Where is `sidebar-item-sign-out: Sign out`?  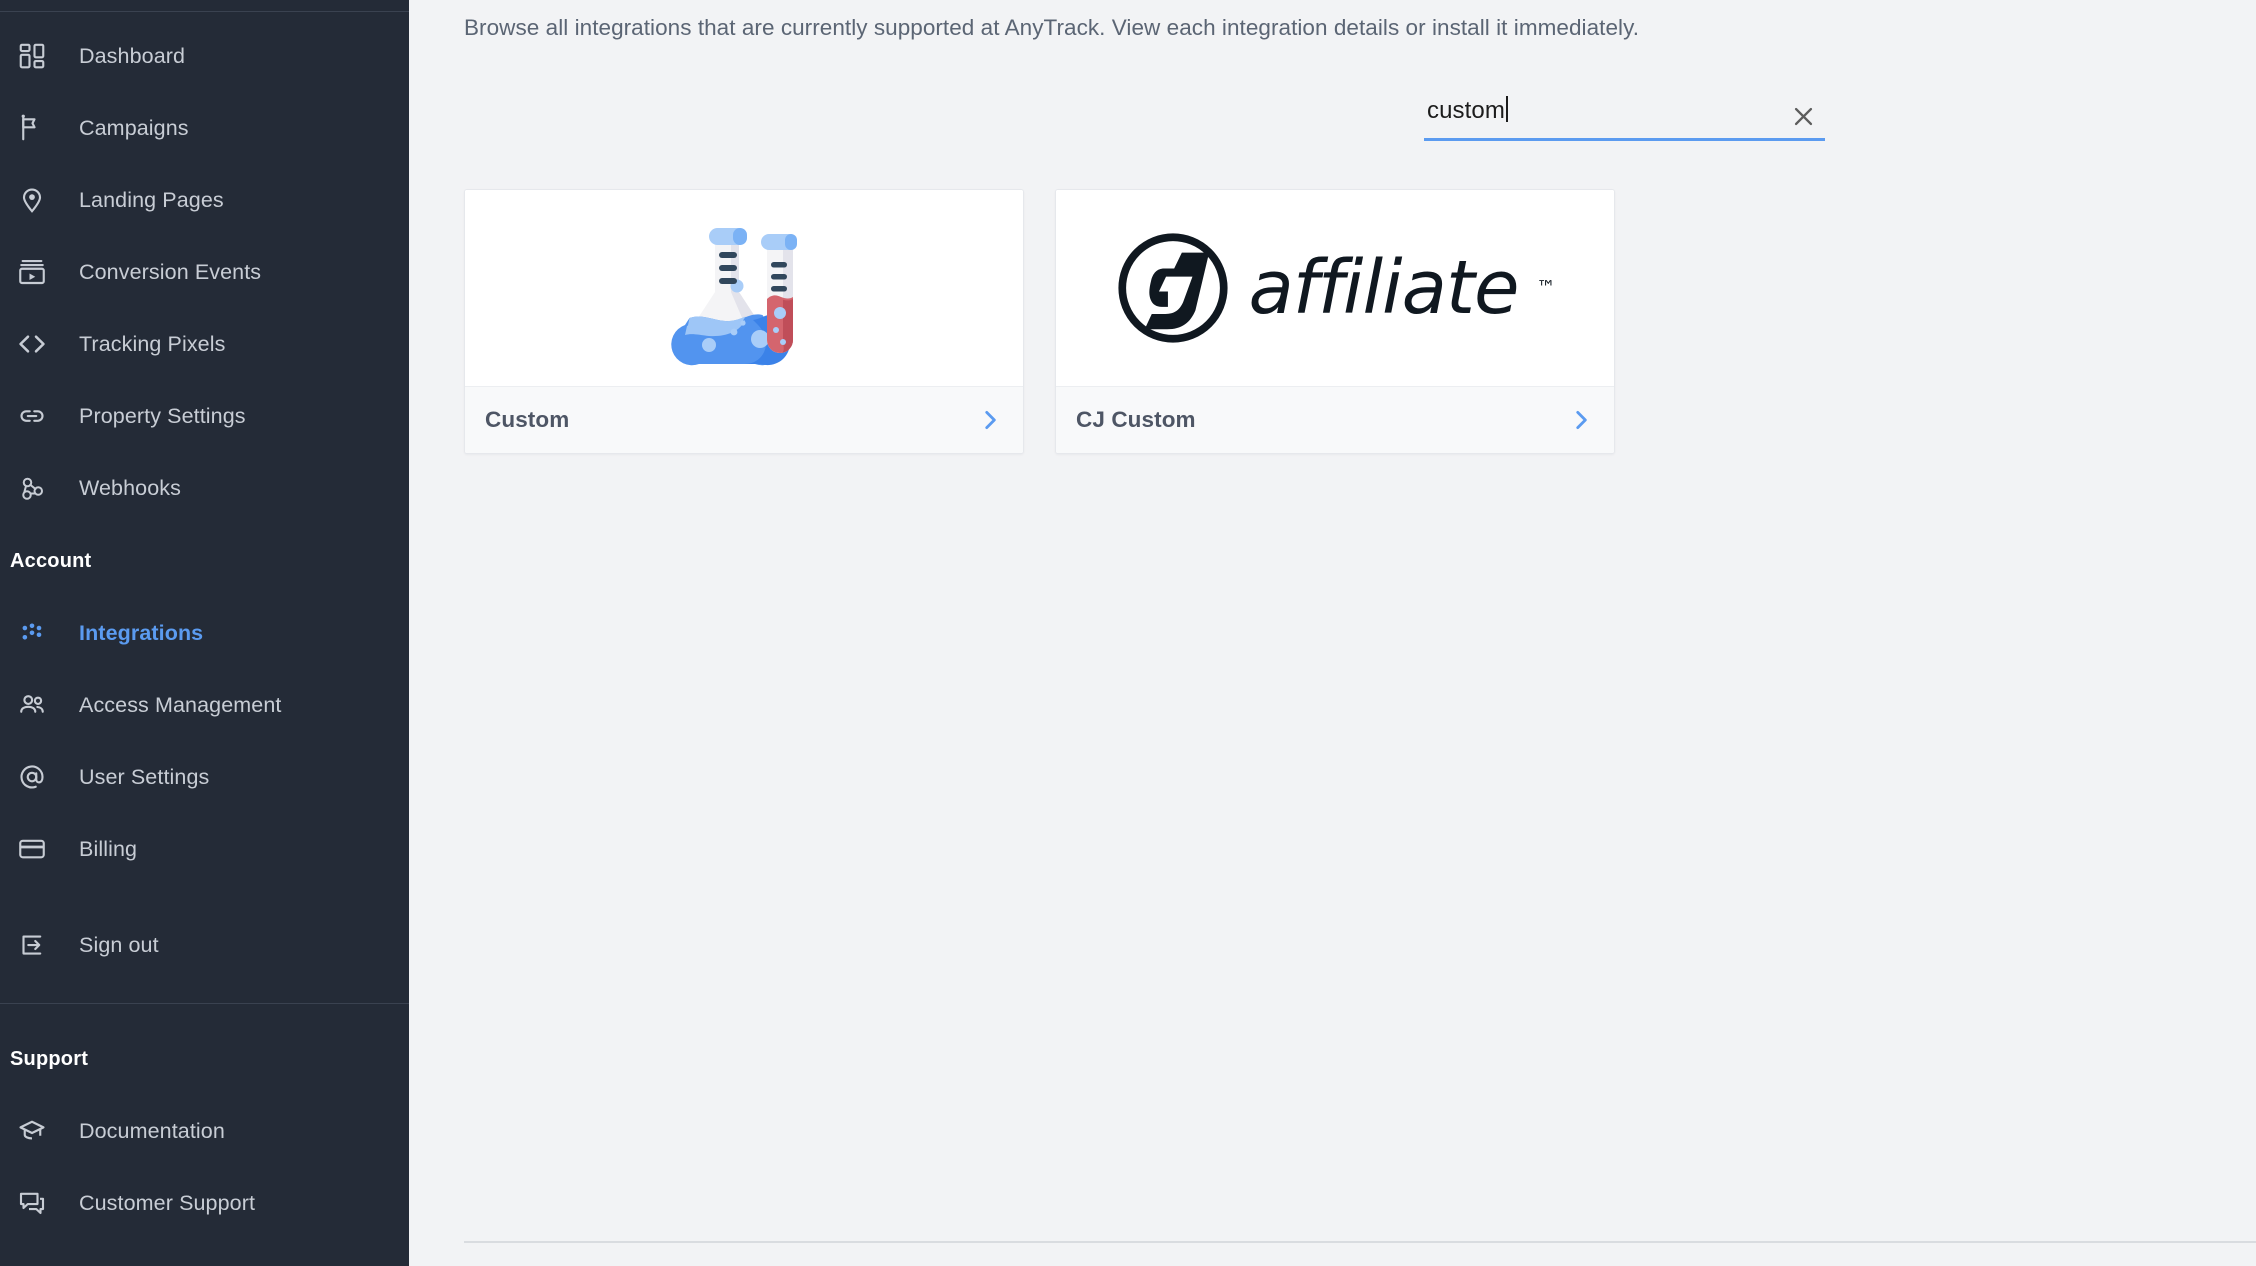
sidebar-item-sign-out: Sign out is located at coordinates (204, 945).